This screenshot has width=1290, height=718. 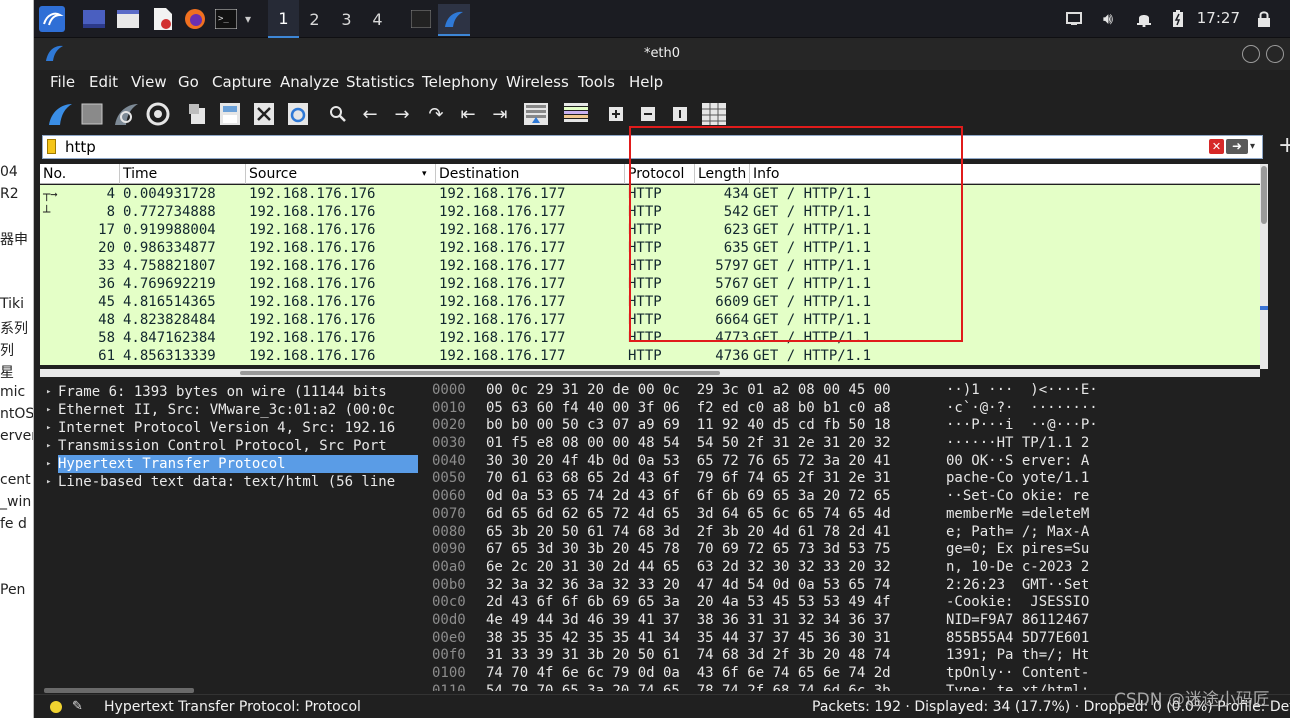 What do you see at coordinates (1178, 19) in the screenshot?
I see `battery-icon` at bounding box center [1178, 19].